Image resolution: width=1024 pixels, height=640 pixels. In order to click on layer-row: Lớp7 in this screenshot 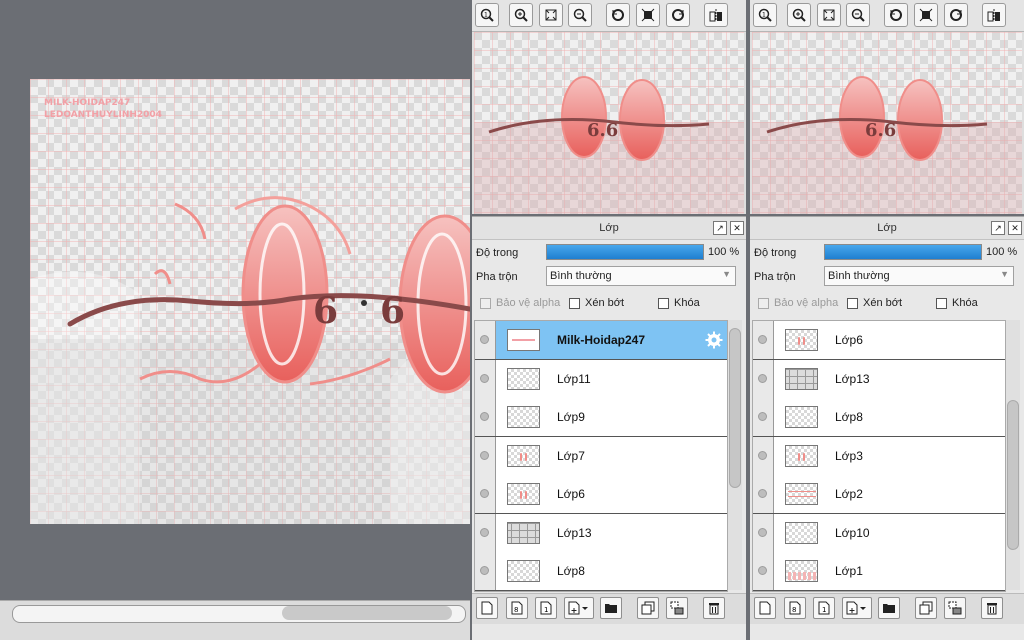, I will do `click(601, 456)`.